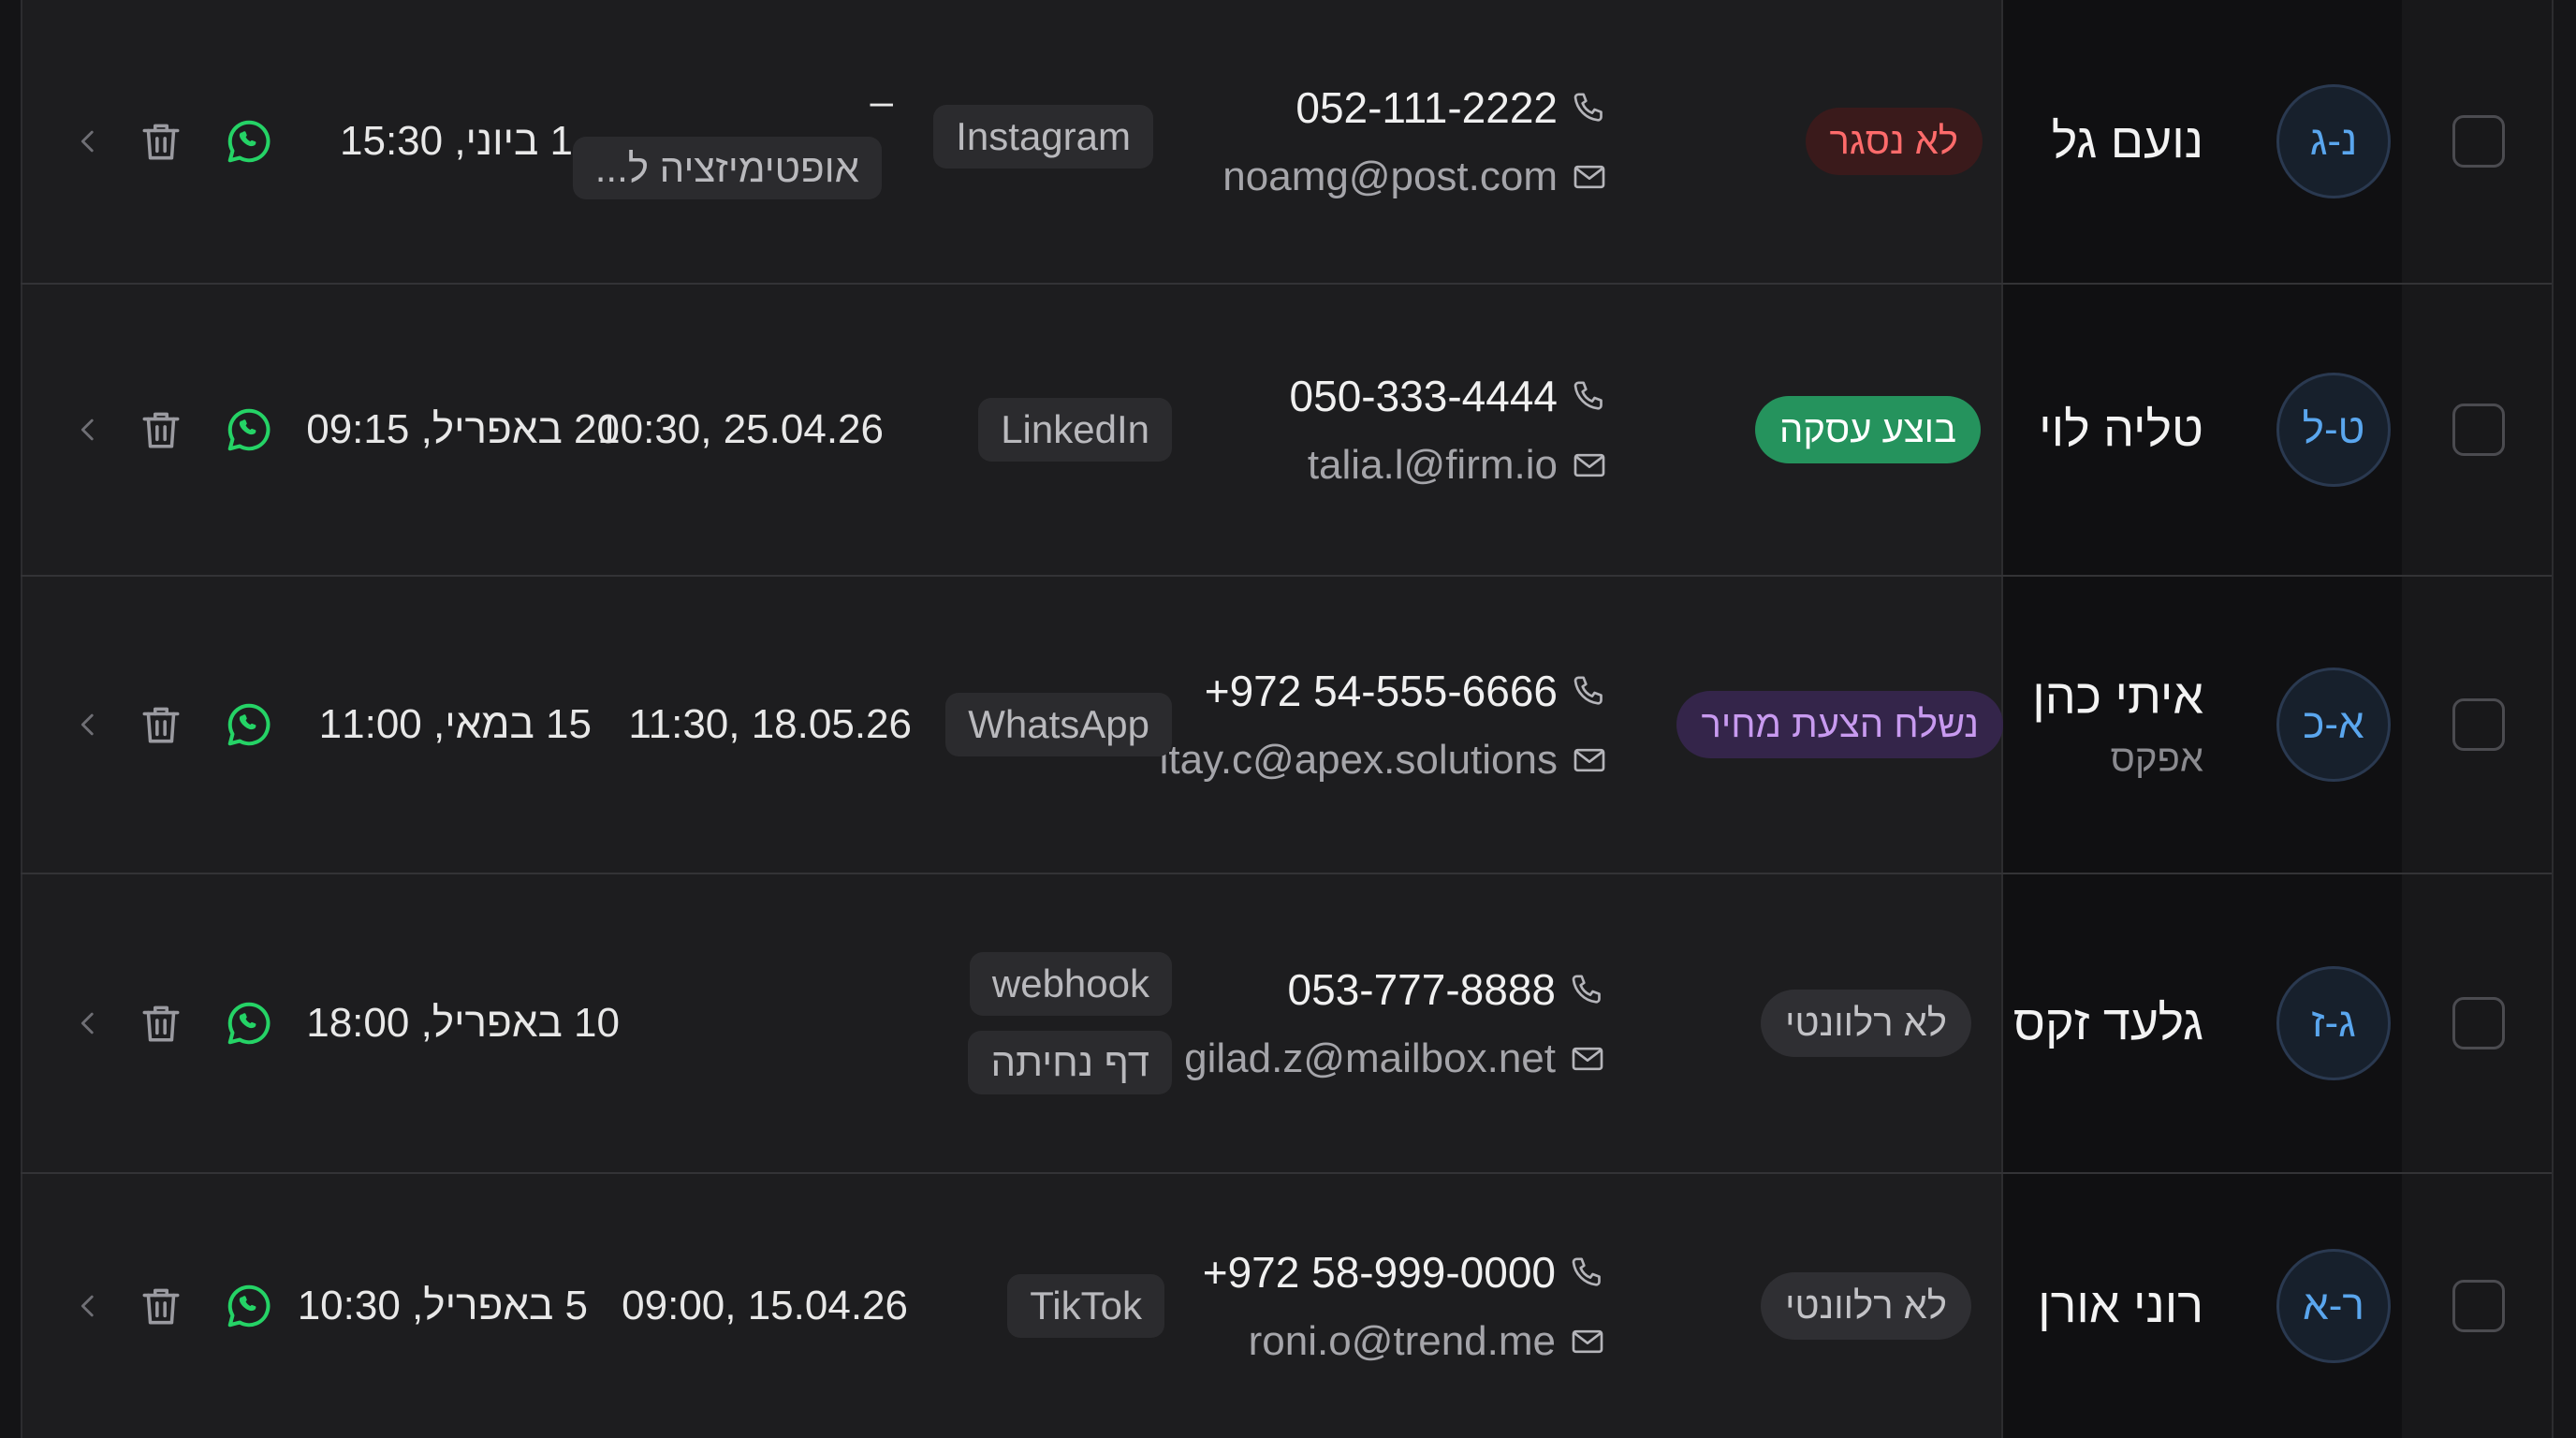 This screenshot has height=1438, width=2576. I want to click on lead-name: נועם גל, so click(2128, 141).